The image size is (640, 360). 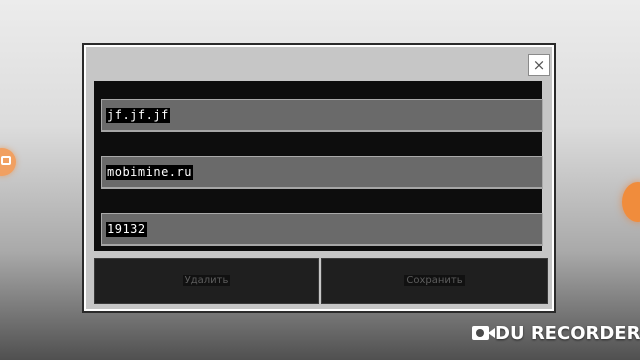 I want to click on server-name-field: jf.jf.jf, so click(x=322, y=115).